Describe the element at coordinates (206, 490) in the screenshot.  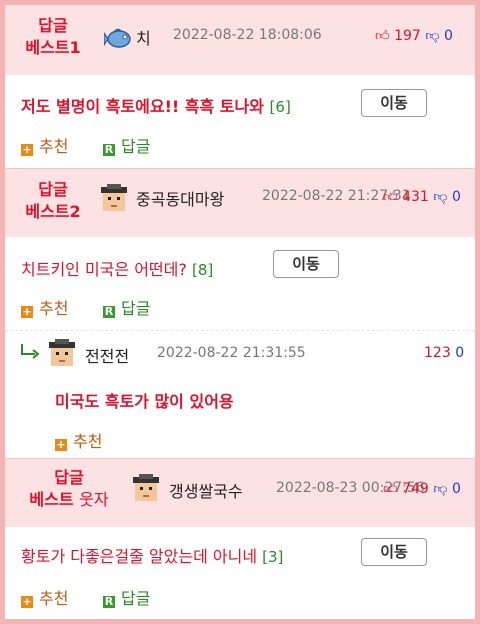
I see `nickname: 갱생쌀국수` at that location.